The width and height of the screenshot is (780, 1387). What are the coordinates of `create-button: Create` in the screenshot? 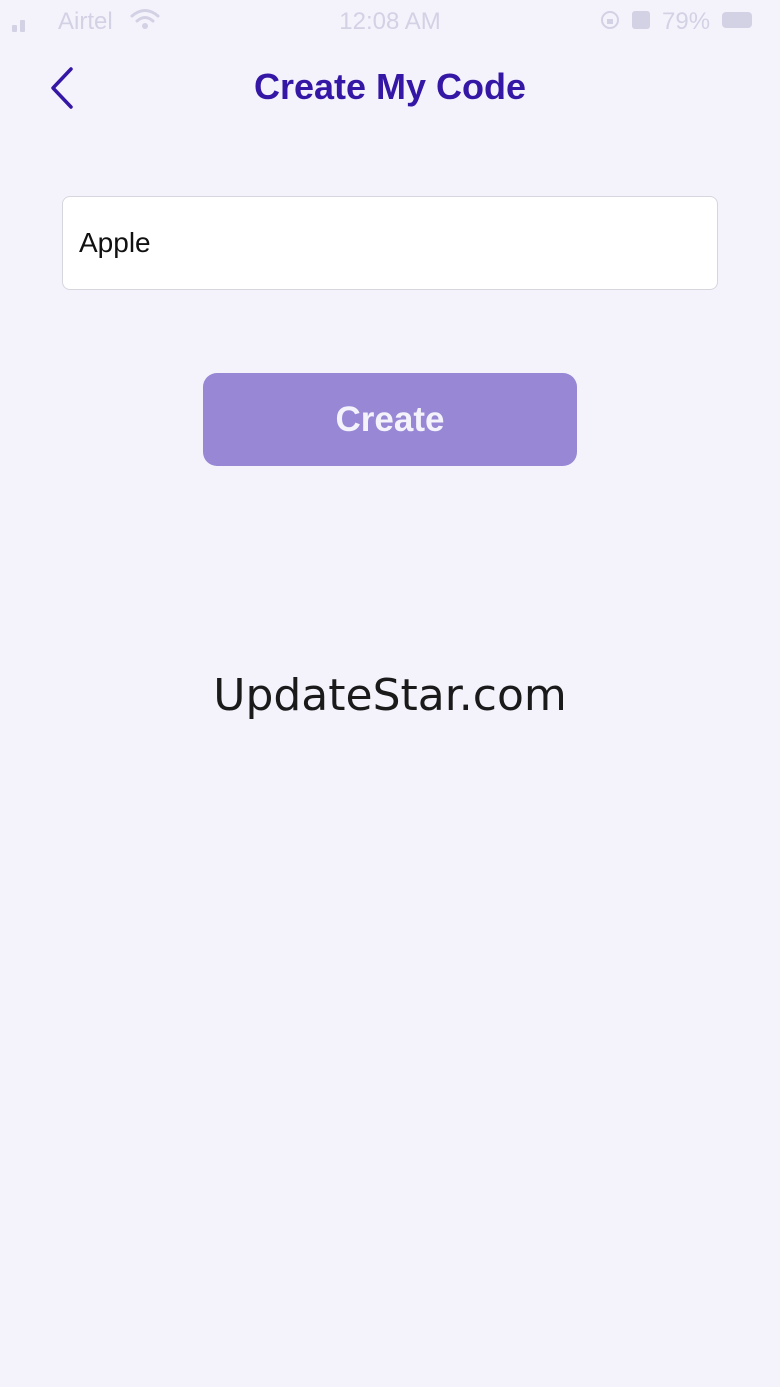 It's located at (390, 419).